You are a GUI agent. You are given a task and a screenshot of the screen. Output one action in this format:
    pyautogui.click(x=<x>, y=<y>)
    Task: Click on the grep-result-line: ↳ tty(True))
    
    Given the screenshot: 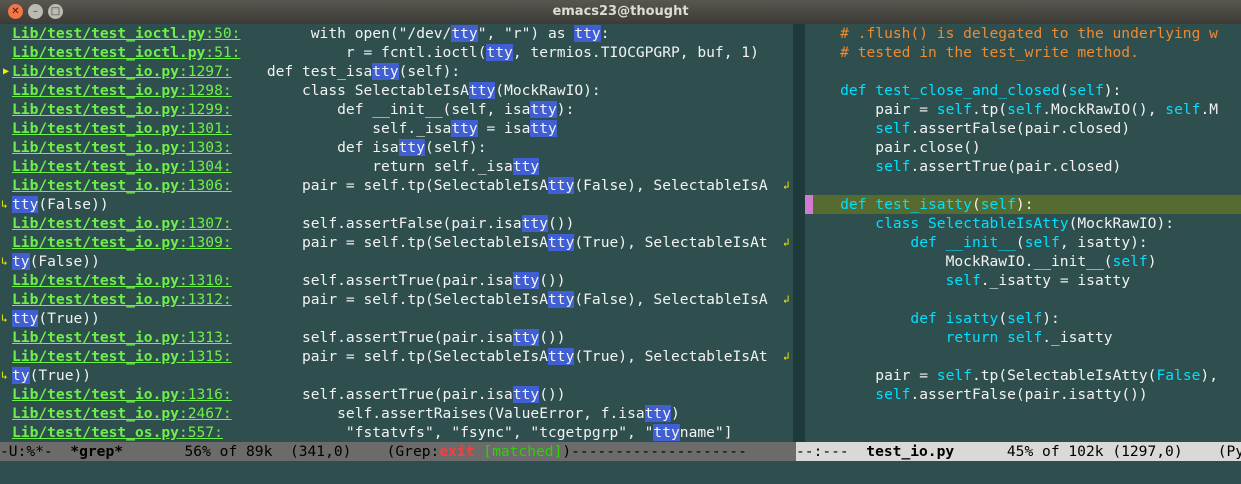 What is the action you would take?
    pyautogui.click(x=396, y=318)
    